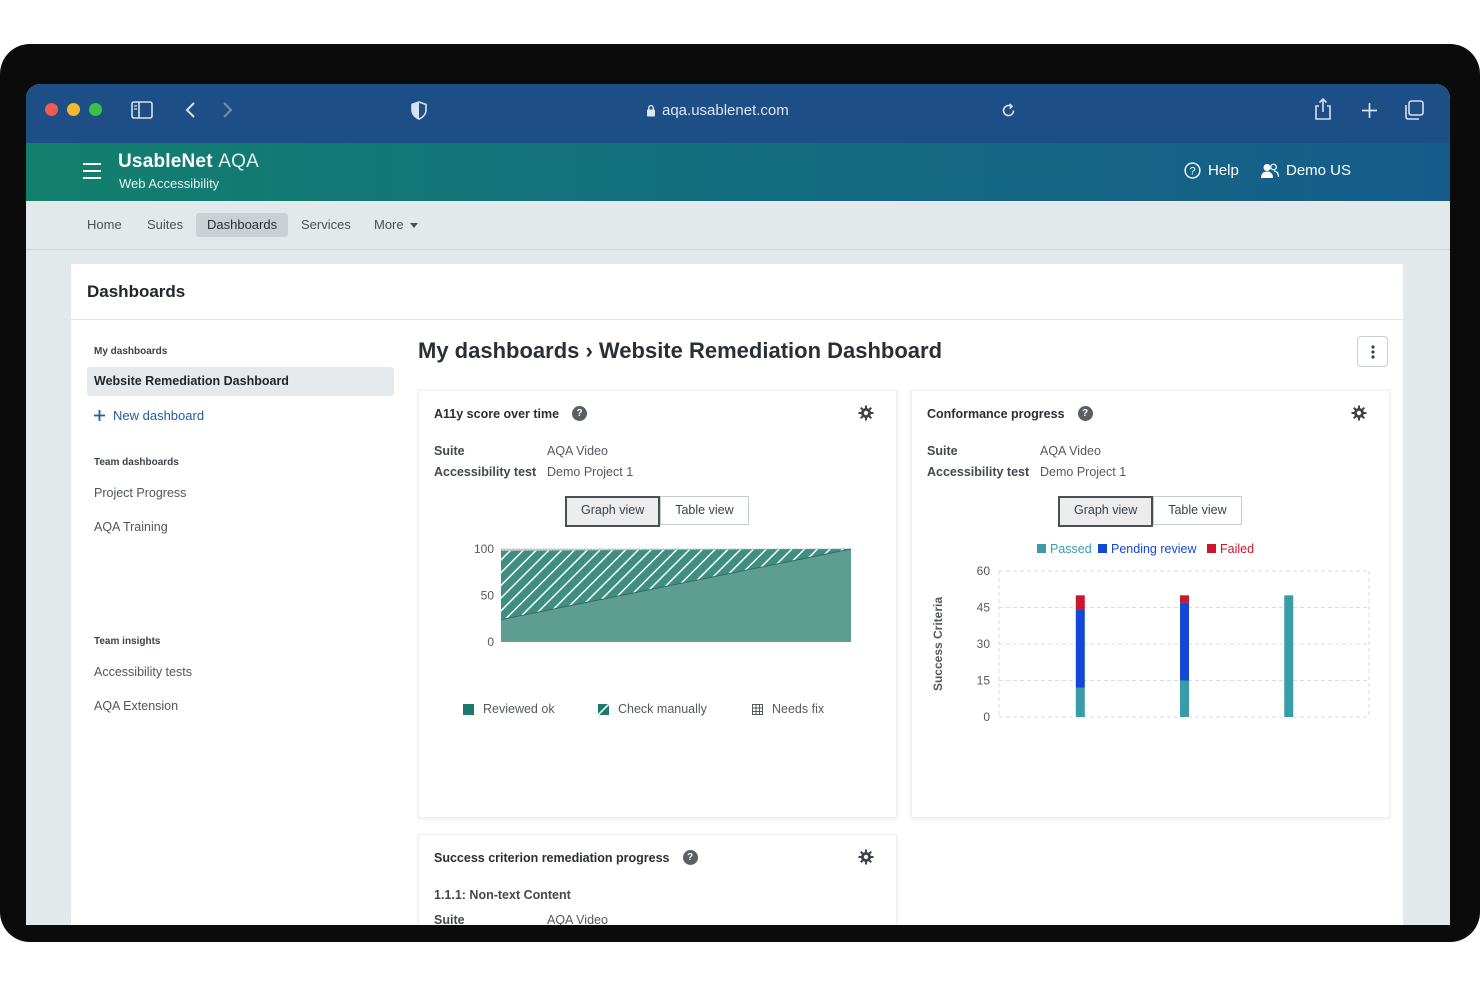 This screenshot has height=987, width=1480. What do you see at coordinates (136, 291) in the screenshot?
I see `page-title: Dashboards` at bounding box center [136, 291].